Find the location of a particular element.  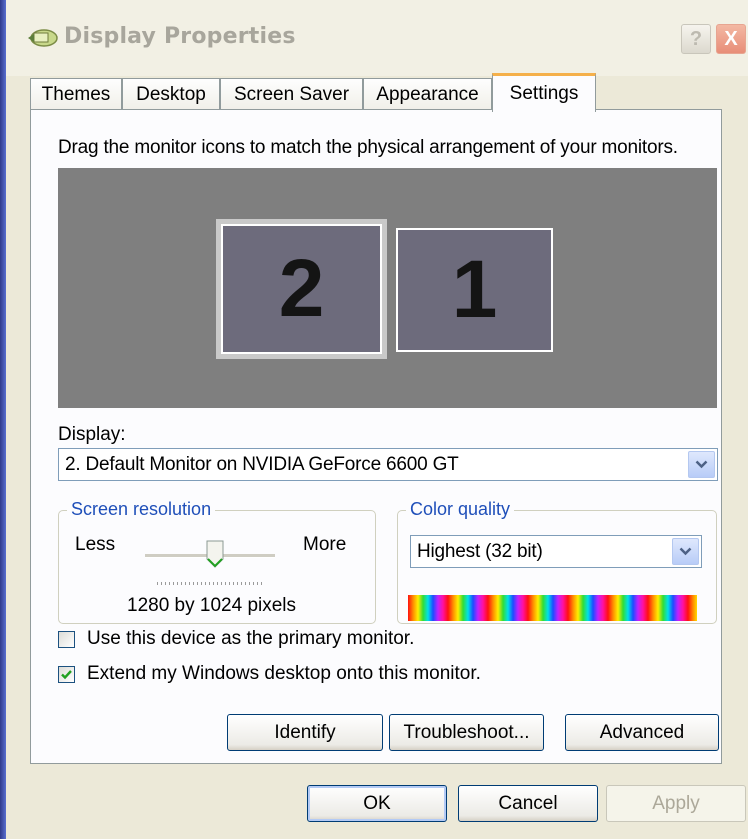

help-button: ? is located at coordinates (696, 39).